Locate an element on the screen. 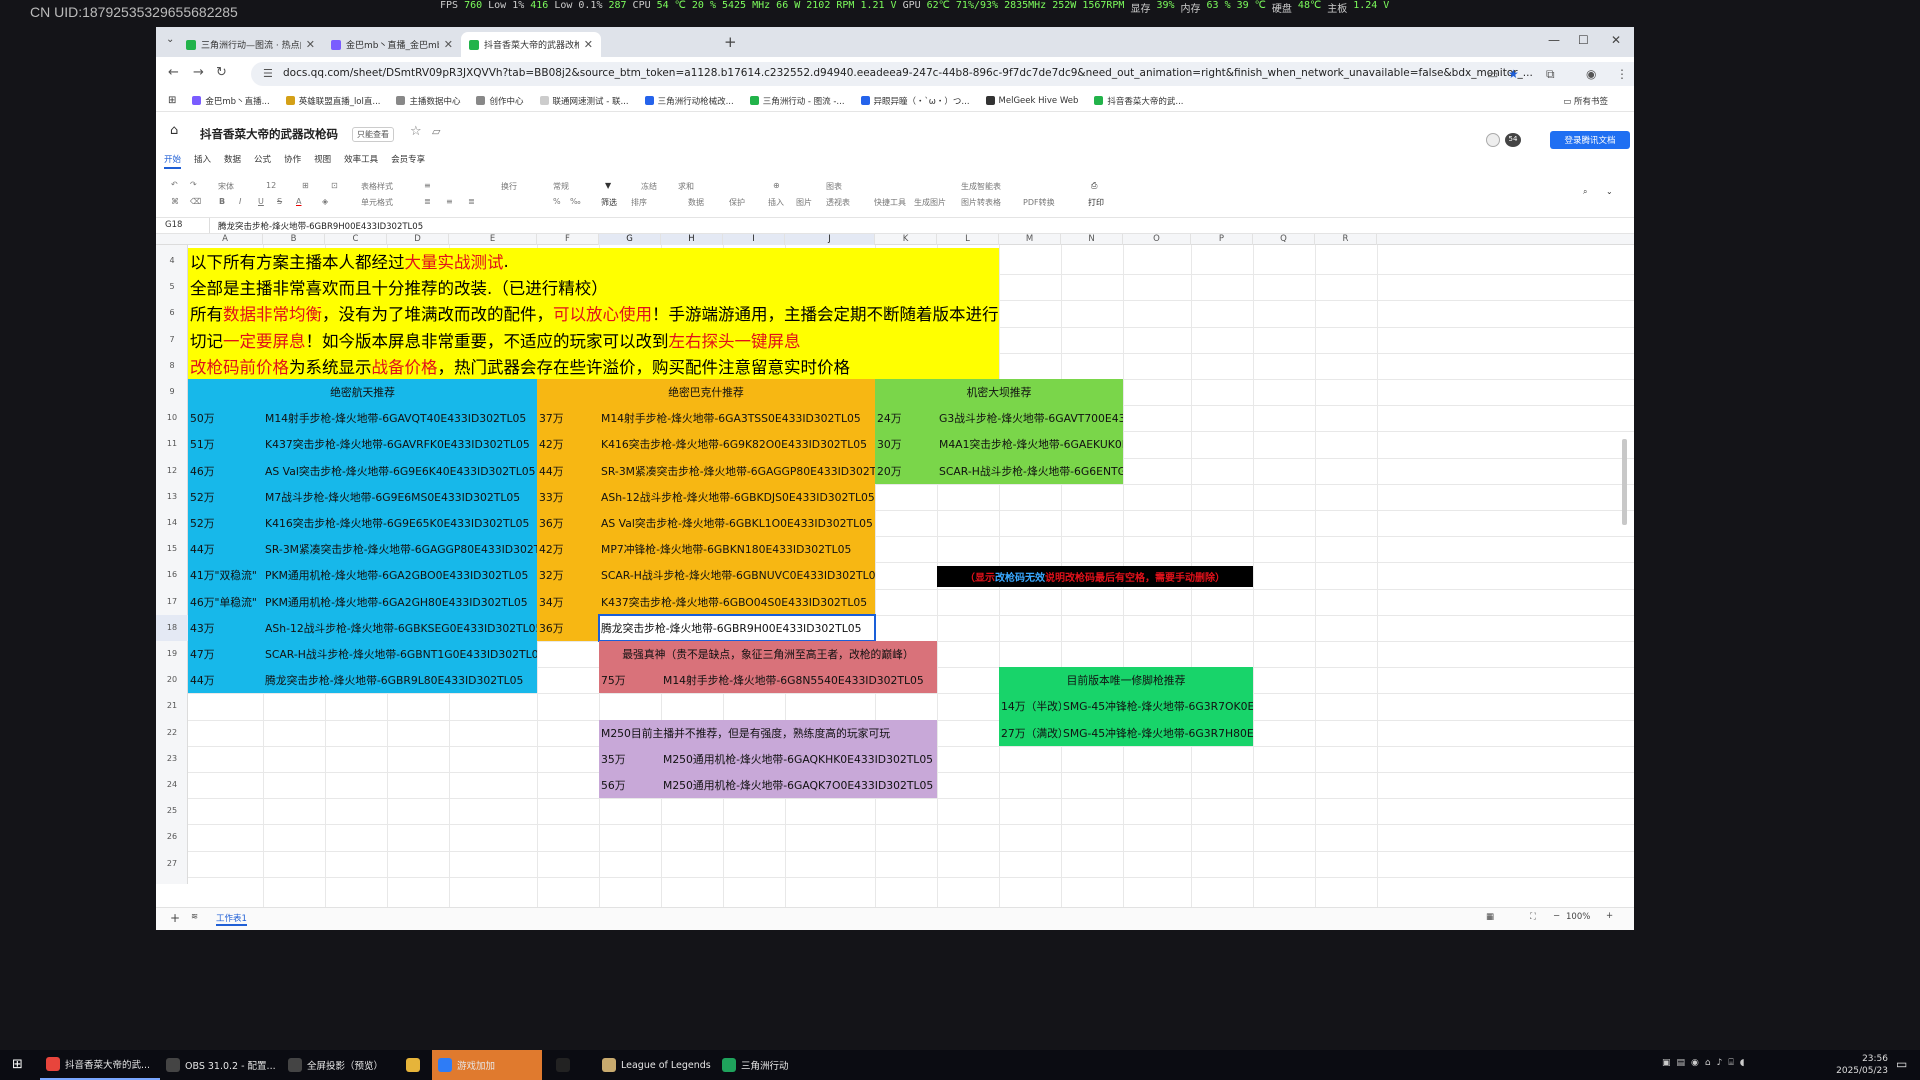 The image size is (1920, 1080). gun-code-cell: K437突击步枪-烽火地带-6GAVRFK0E433ID302TL05 is located at coordinates (400, 444).